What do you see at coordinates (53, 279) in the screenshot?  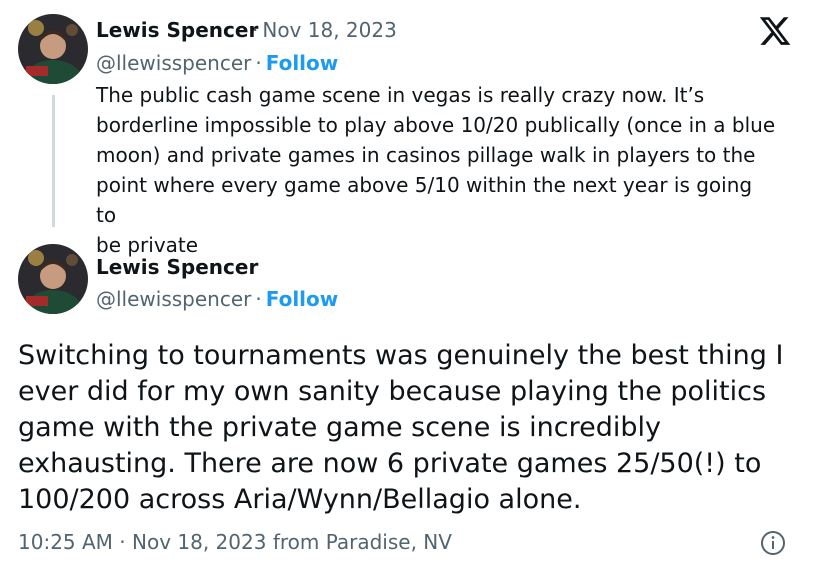 I see `main-avatar` at bounding box center [53, 279].